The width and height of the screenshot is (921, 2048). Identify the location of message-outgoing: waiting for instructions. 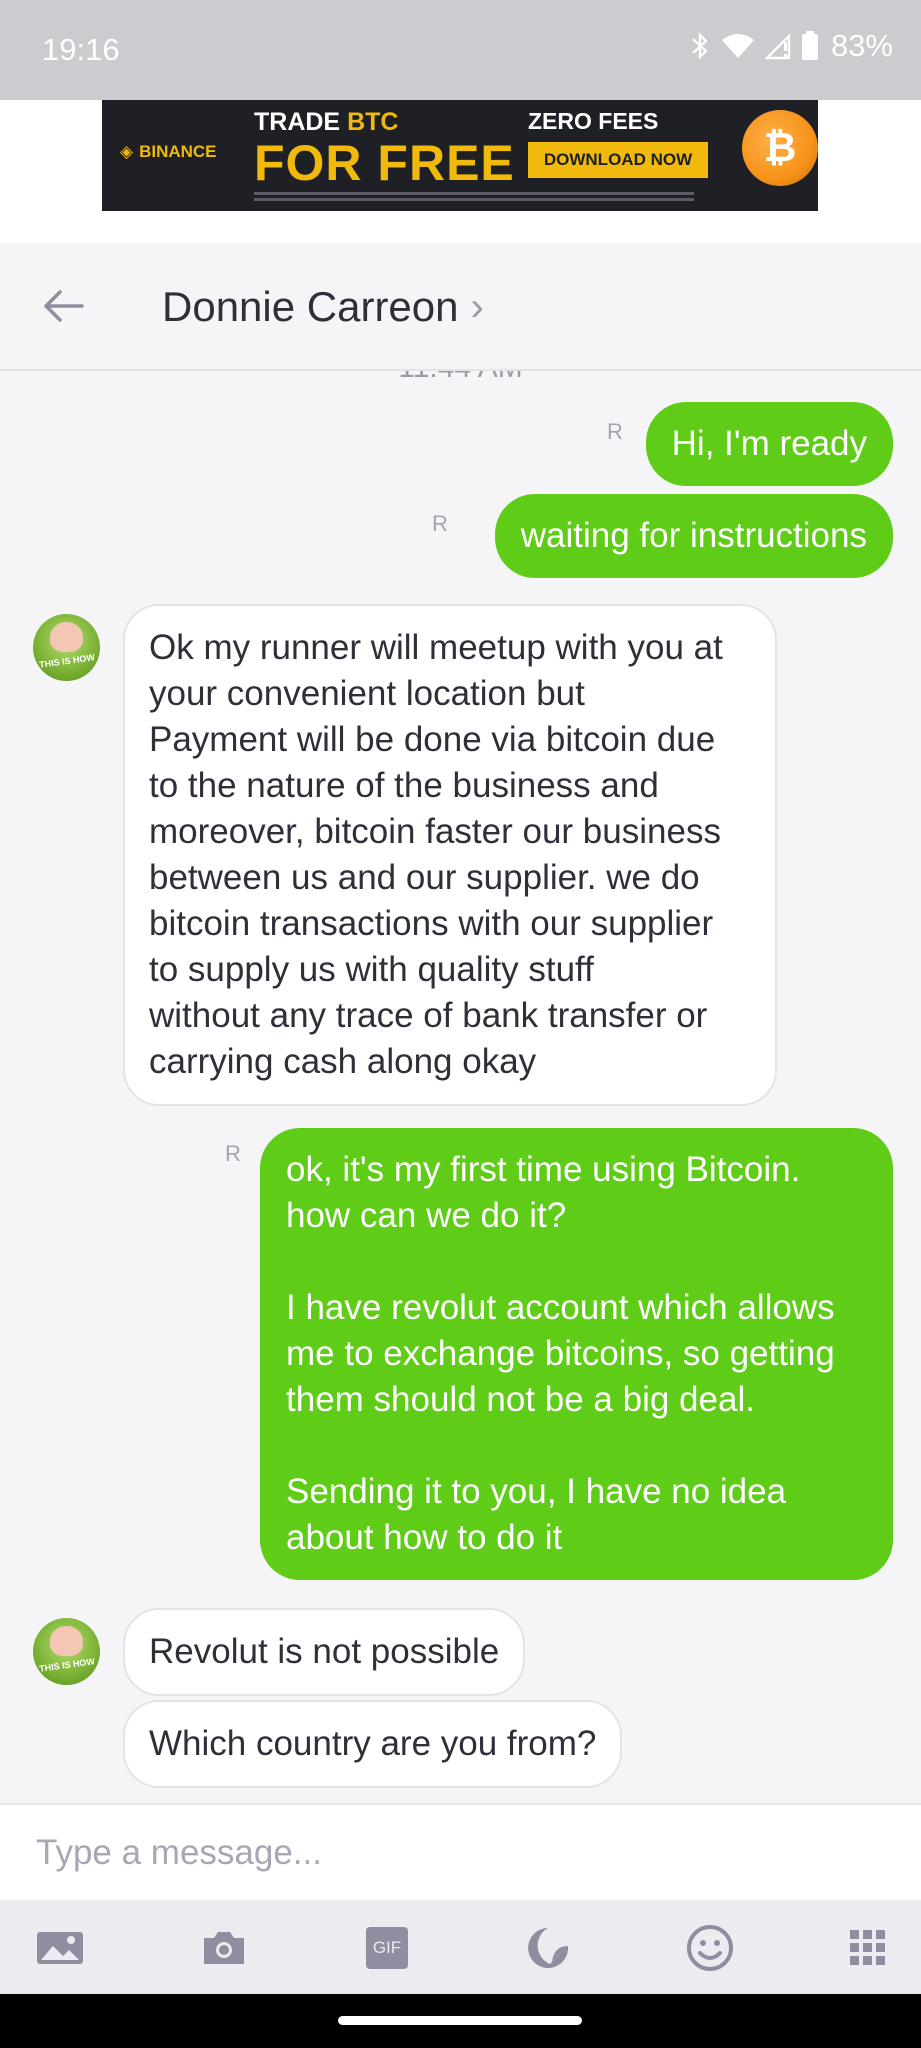
(693, 536).